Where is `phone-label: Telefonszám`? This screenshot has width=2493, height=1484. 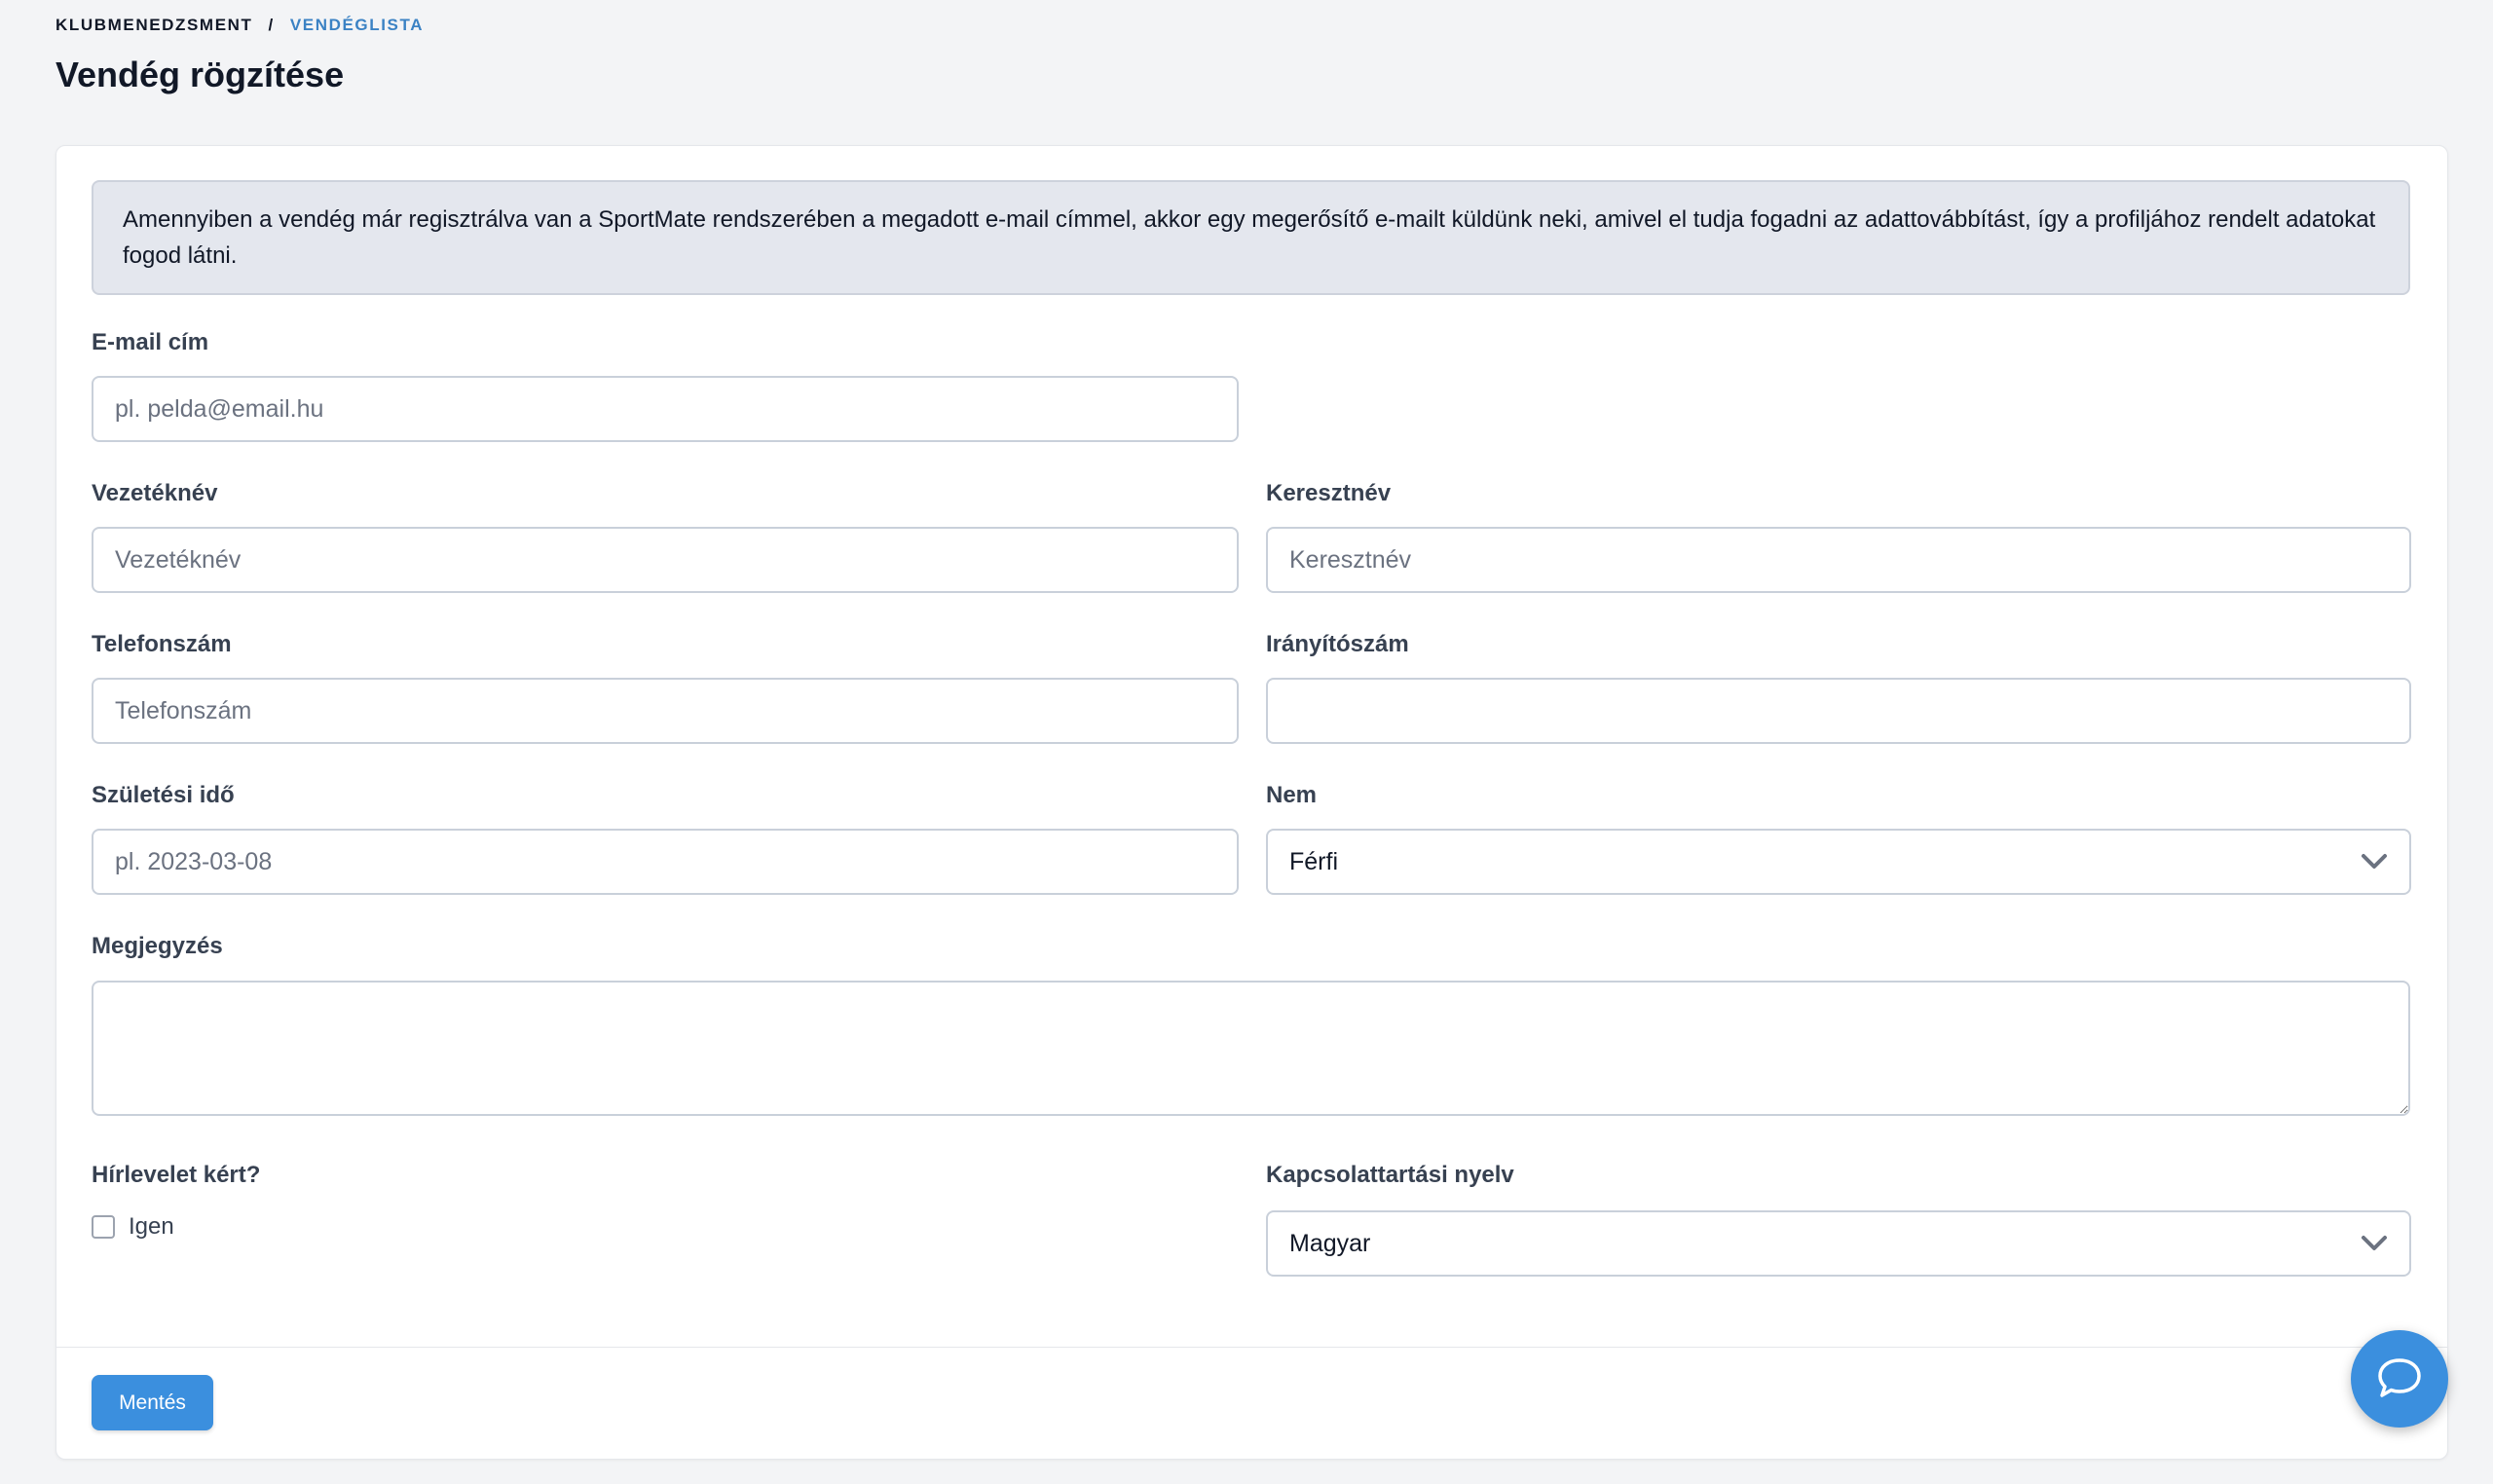
phone-label: Telefonszám is located at coordinates (162, 644).